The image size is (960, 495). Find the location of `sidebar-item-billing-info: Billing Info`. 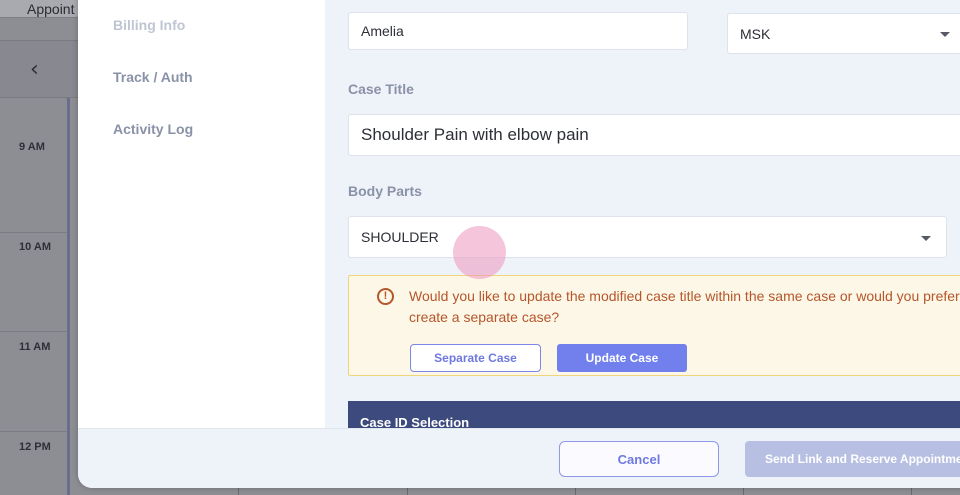

sidebar-item-billing-info: Billing Info is located at coordinates (149, 25).